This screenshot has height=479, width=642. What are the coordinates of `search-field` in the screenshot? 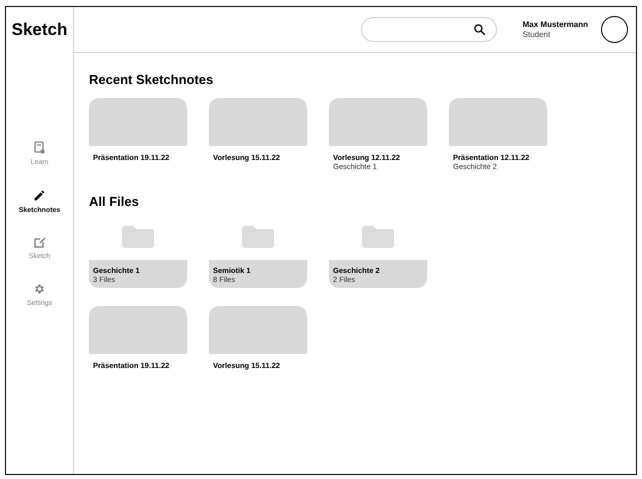 It's located at (428, 29).